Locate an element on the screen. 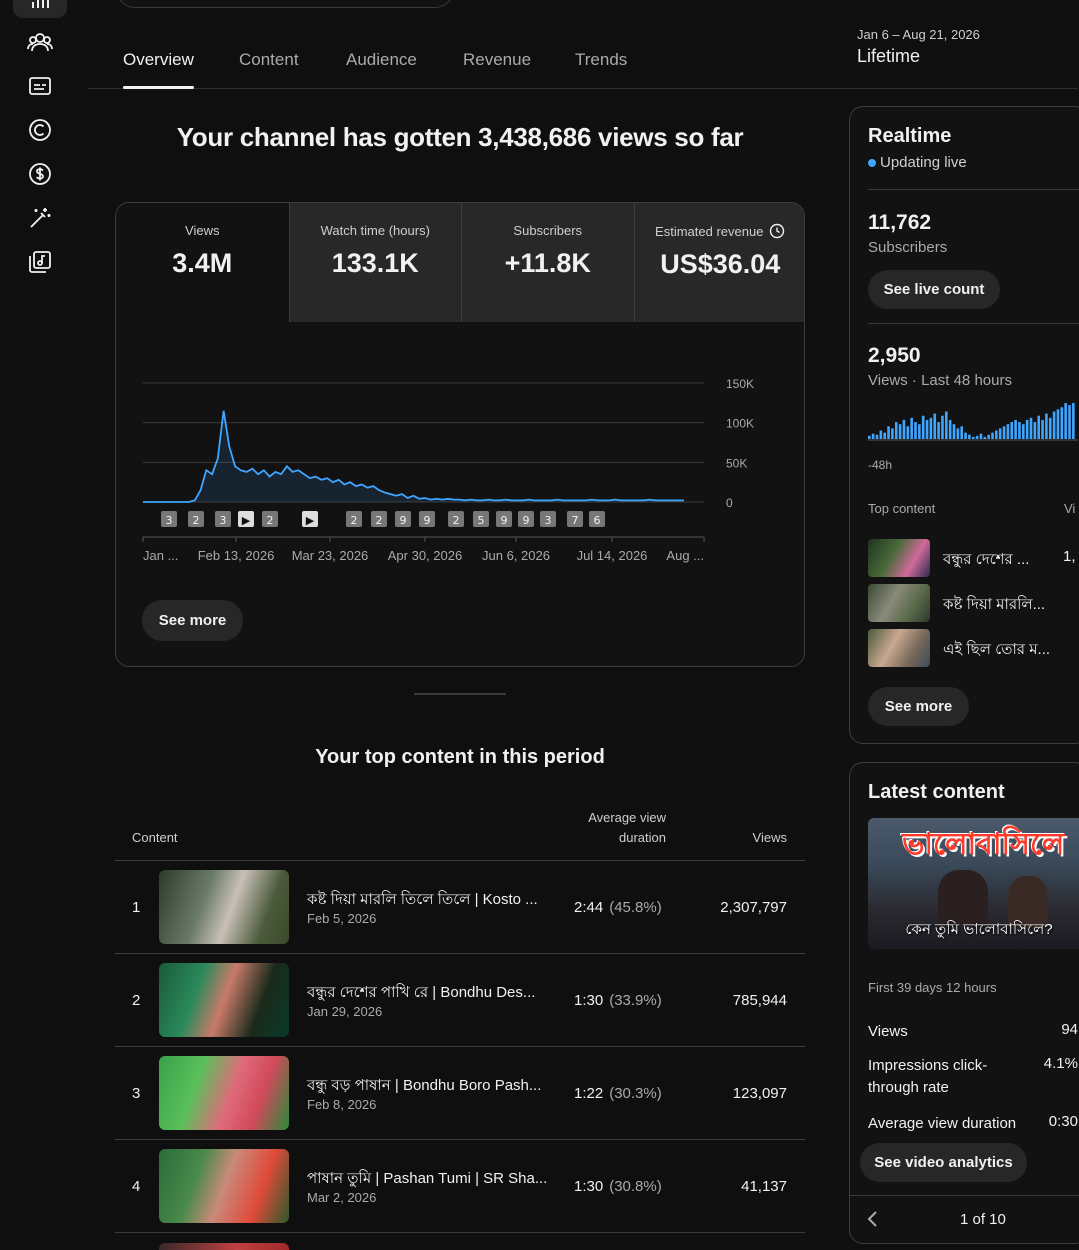  tab-content: Content is located at coordinates (269, 60).